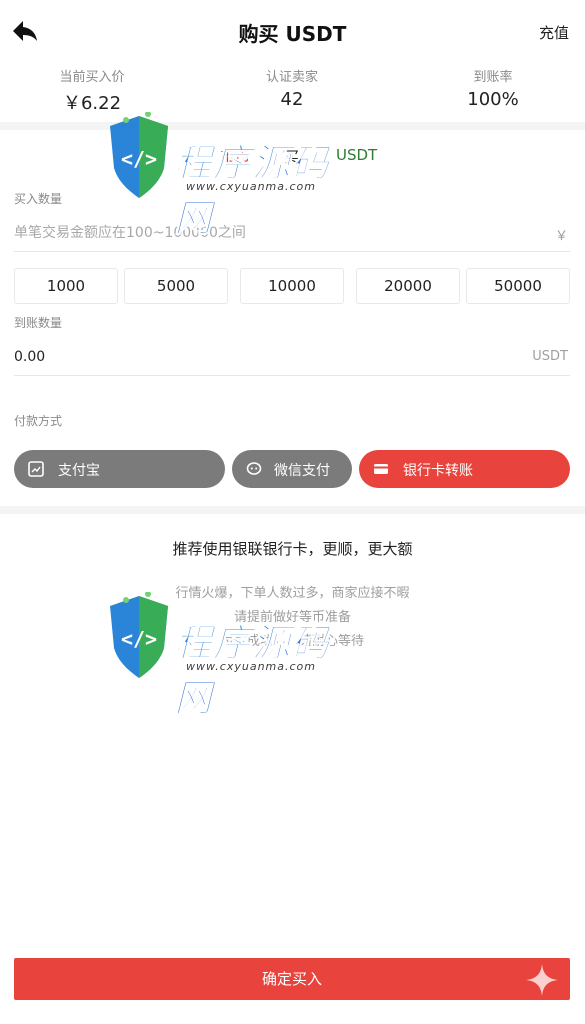 The height and width of the screenshot is (1024, 585). What do you see at coordinates (79, 471) in the screenshot?
I see `payment-label: 支付宝` at bounding box center [79, 471].